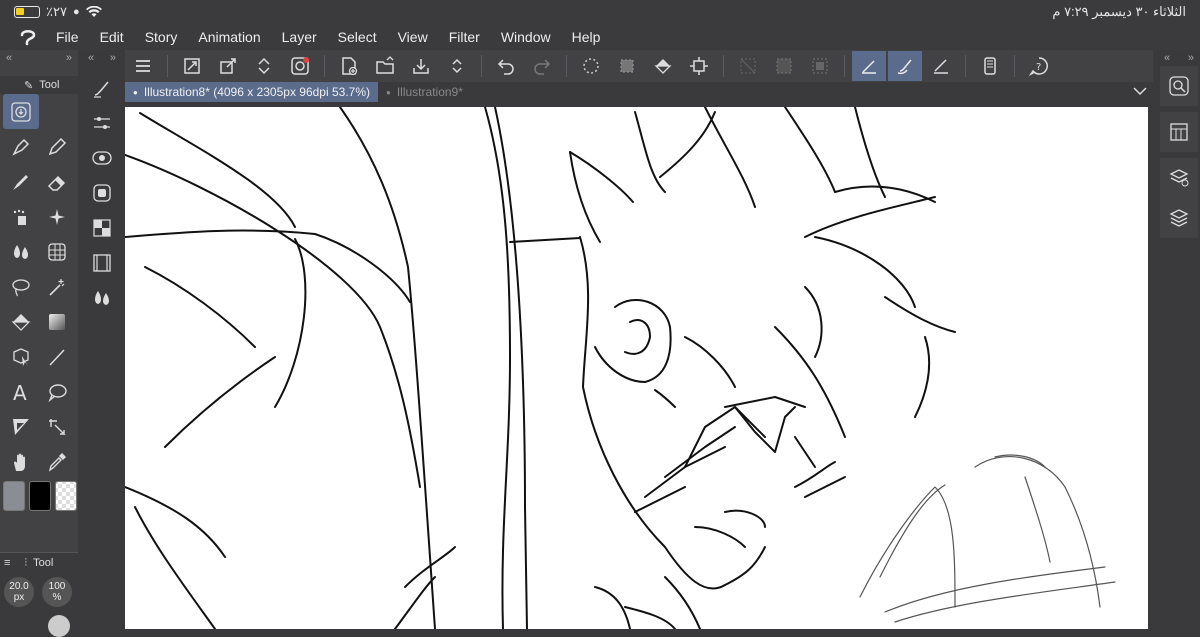  Describe the element at coordinates (7, 563) in the screenshot. I see `grip-icon: ≡` at that location.